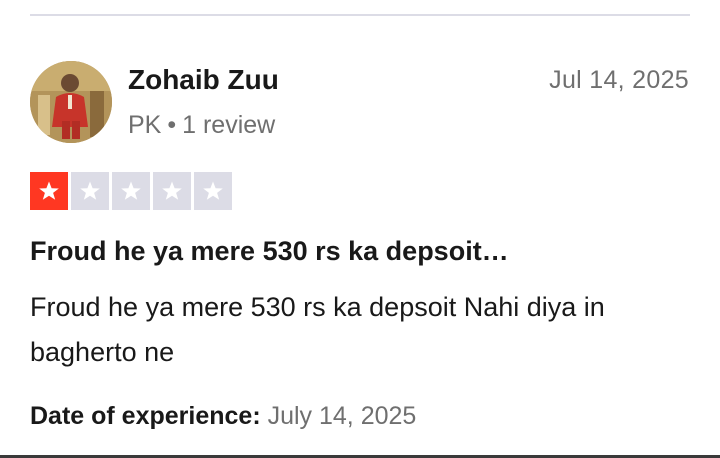 The image size is (720, 458). Describe the element at coordinates (360, 15) in the screenshot. I see `top-divider` at that location.